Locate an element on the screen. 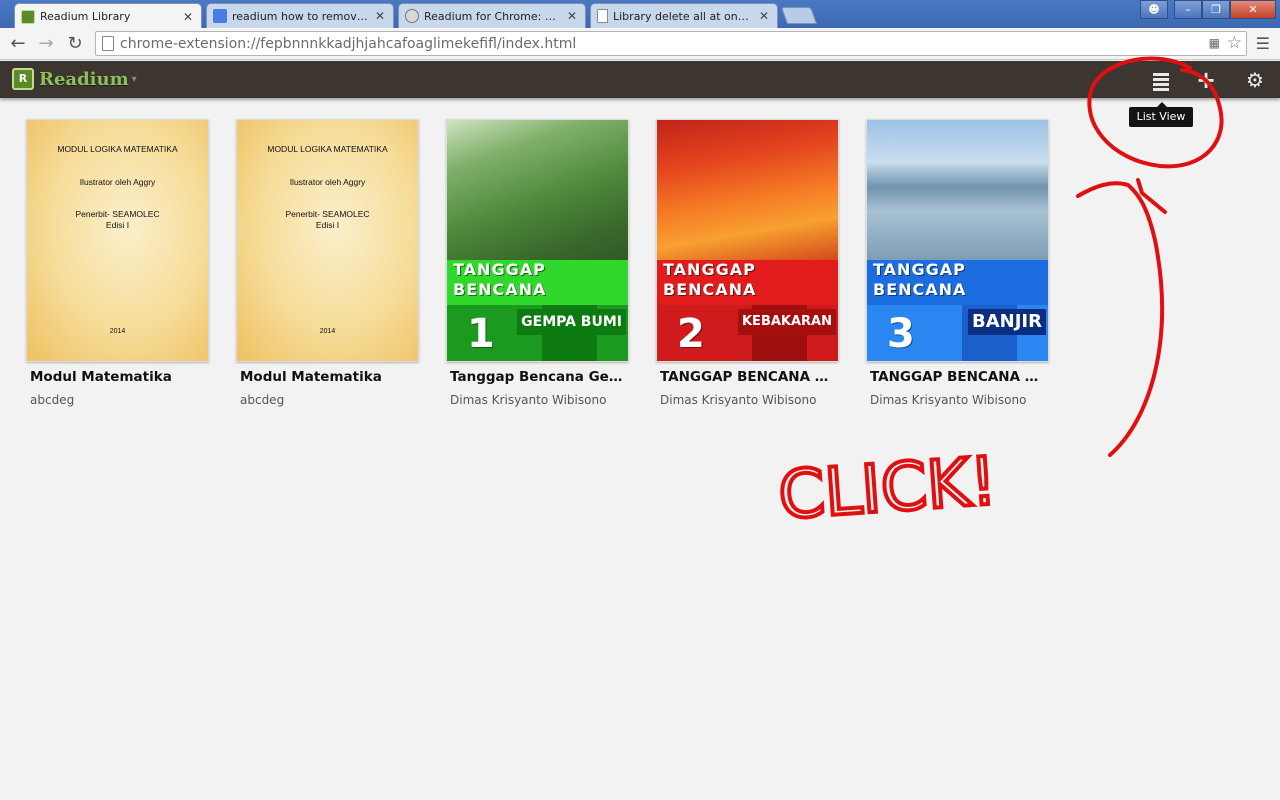 Image resolution: width=1280 pixels, height=800 pixels. settings-gear-icon: ⚙ is located at coordinates (1255, 80).